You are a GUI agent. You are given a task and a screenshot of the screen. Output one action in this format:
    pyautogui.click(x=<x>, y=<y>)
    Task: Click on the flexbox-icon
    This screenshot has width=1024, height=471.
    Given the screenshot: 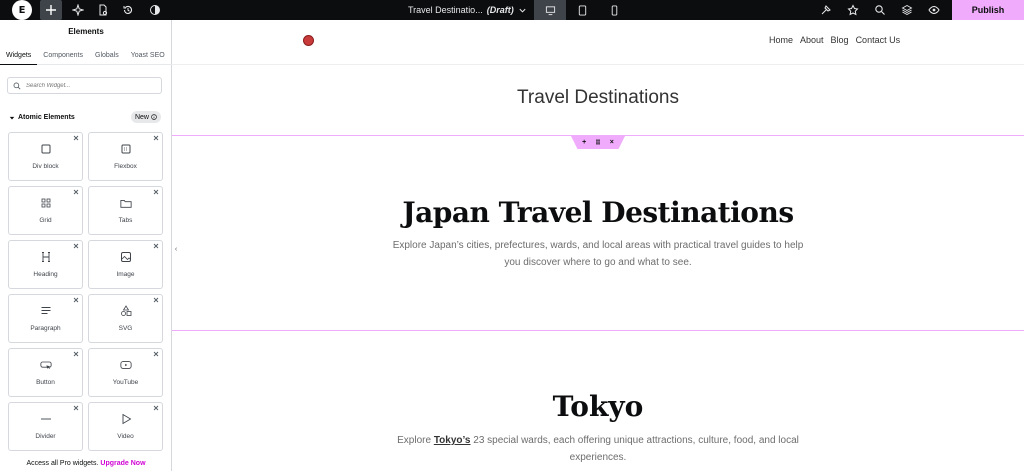 What is the action you would take?
    pyautogui.click(x=125, y=149)
    